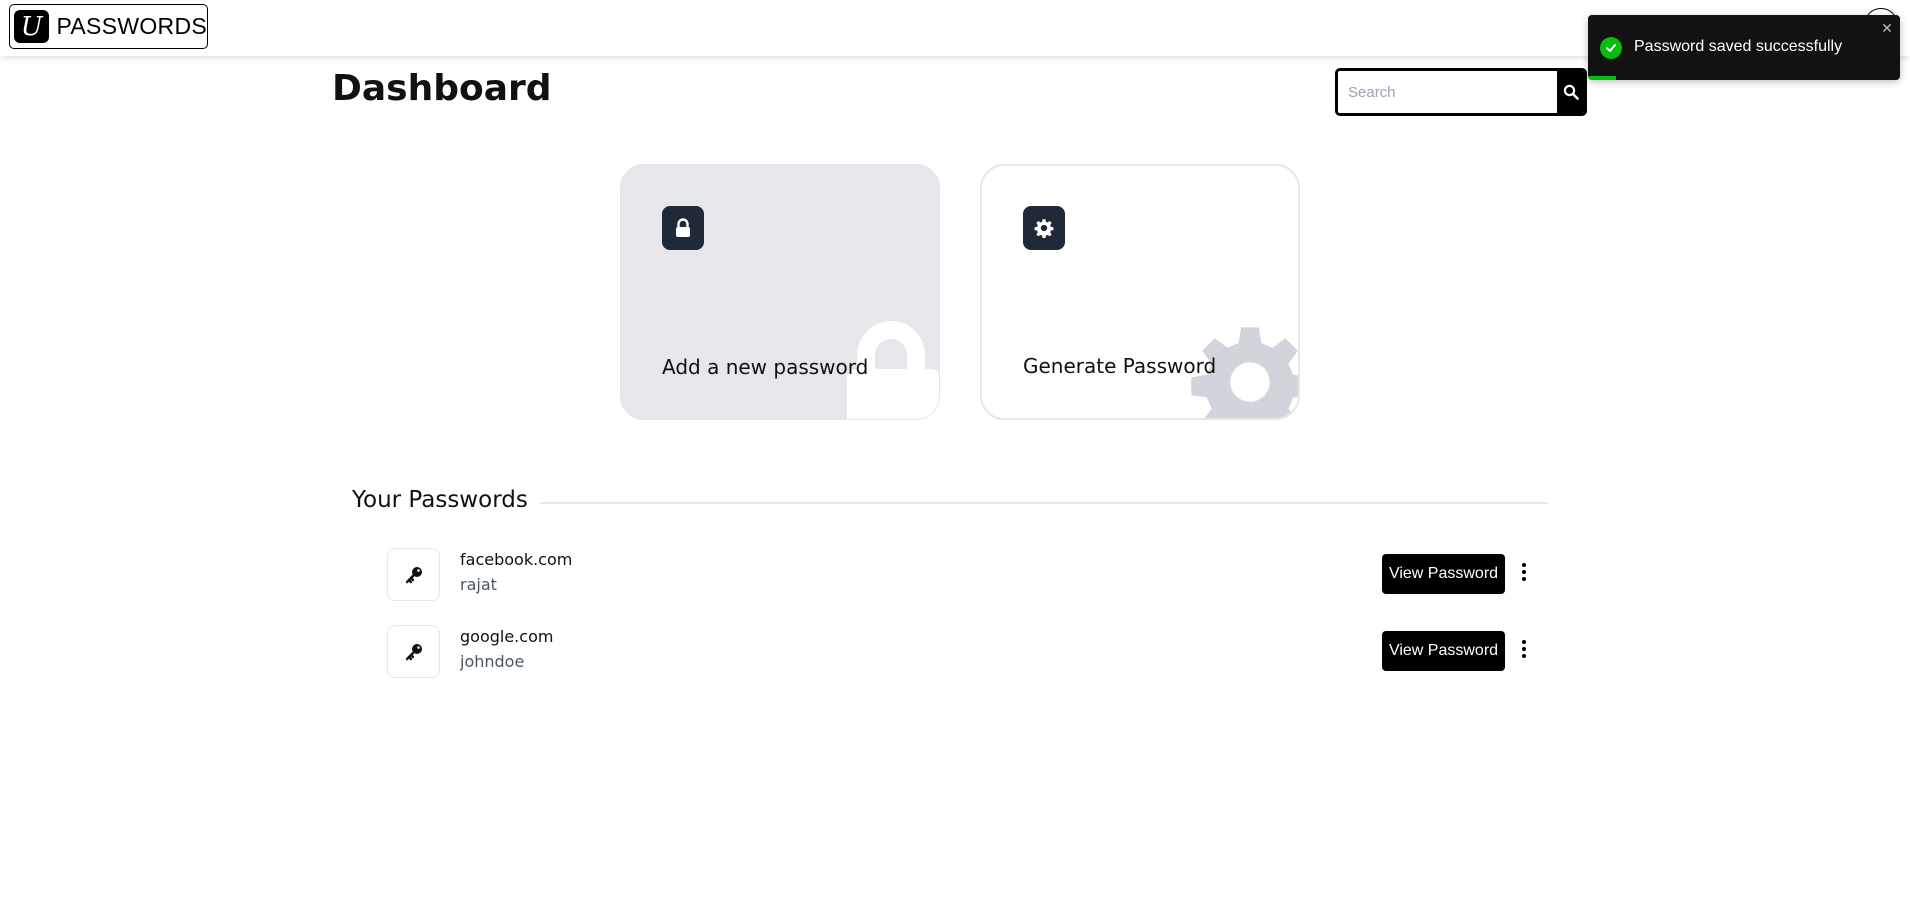  What do you see at coordinates (780, 292) in the screenshot?
I see `add-password-card: Add a new password` at bounding box center [780, 292].